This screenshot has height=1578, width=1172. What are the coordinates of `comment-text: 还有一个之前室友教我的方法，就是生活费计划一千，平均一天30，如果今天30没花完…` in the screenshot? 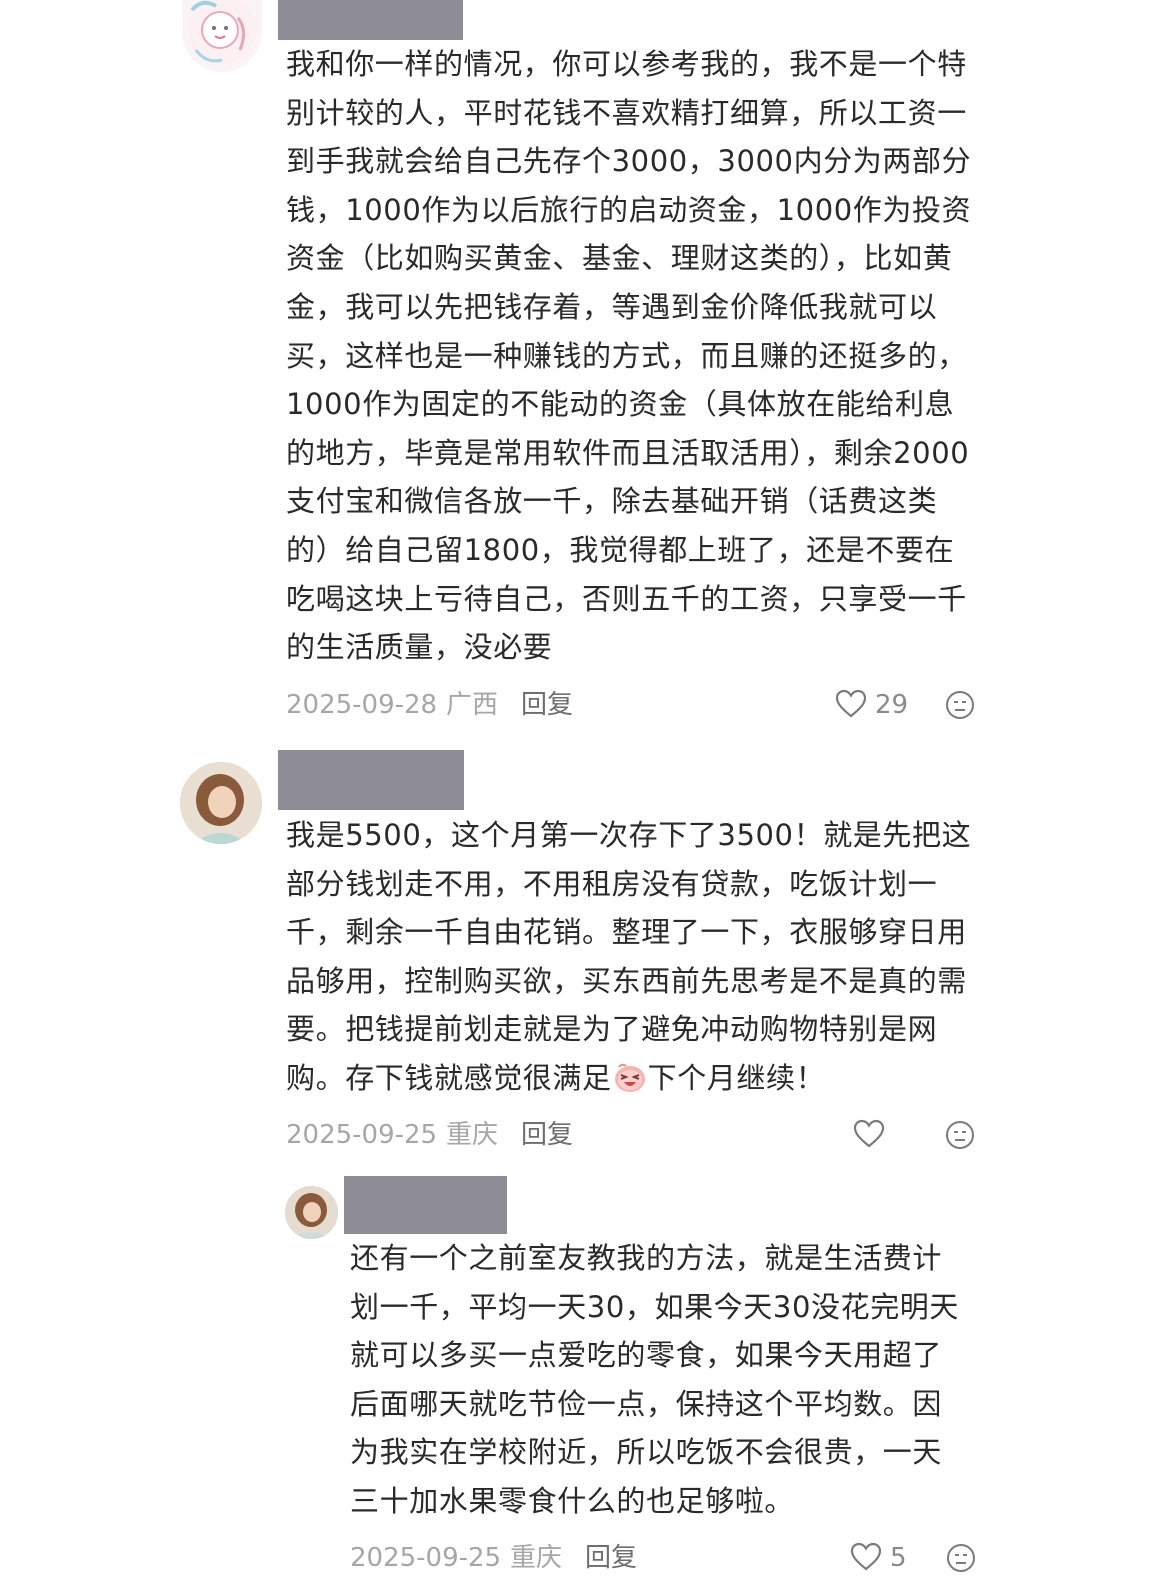 It's located at (655, 1379).